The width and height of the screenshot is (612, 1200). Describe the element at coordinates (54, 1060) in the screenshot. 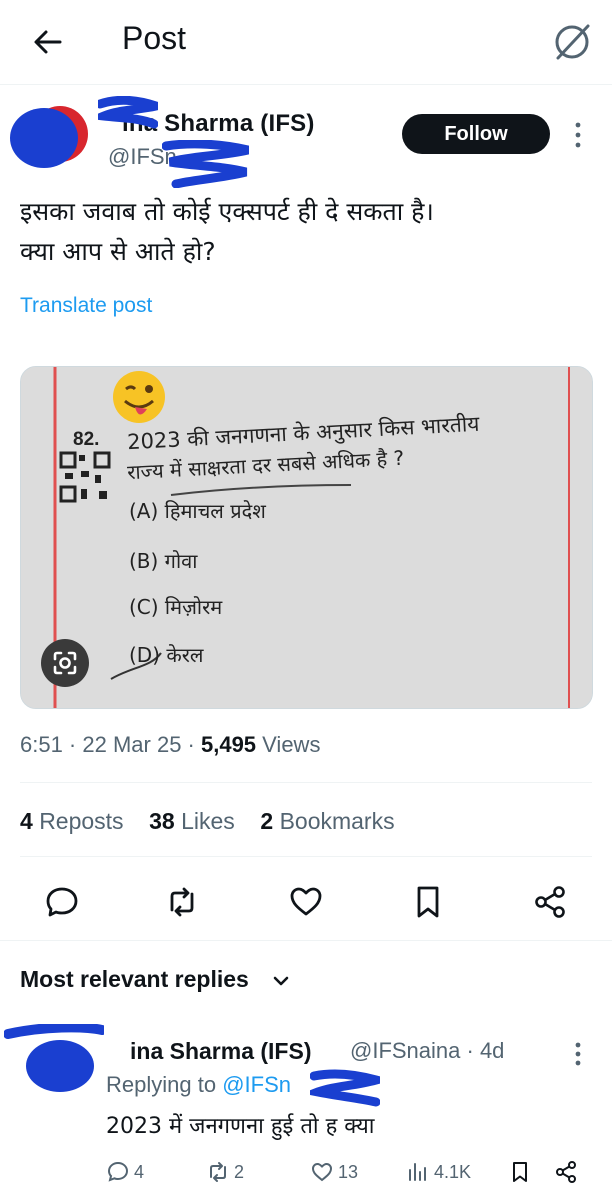

I see `reply-avatar` at that location.